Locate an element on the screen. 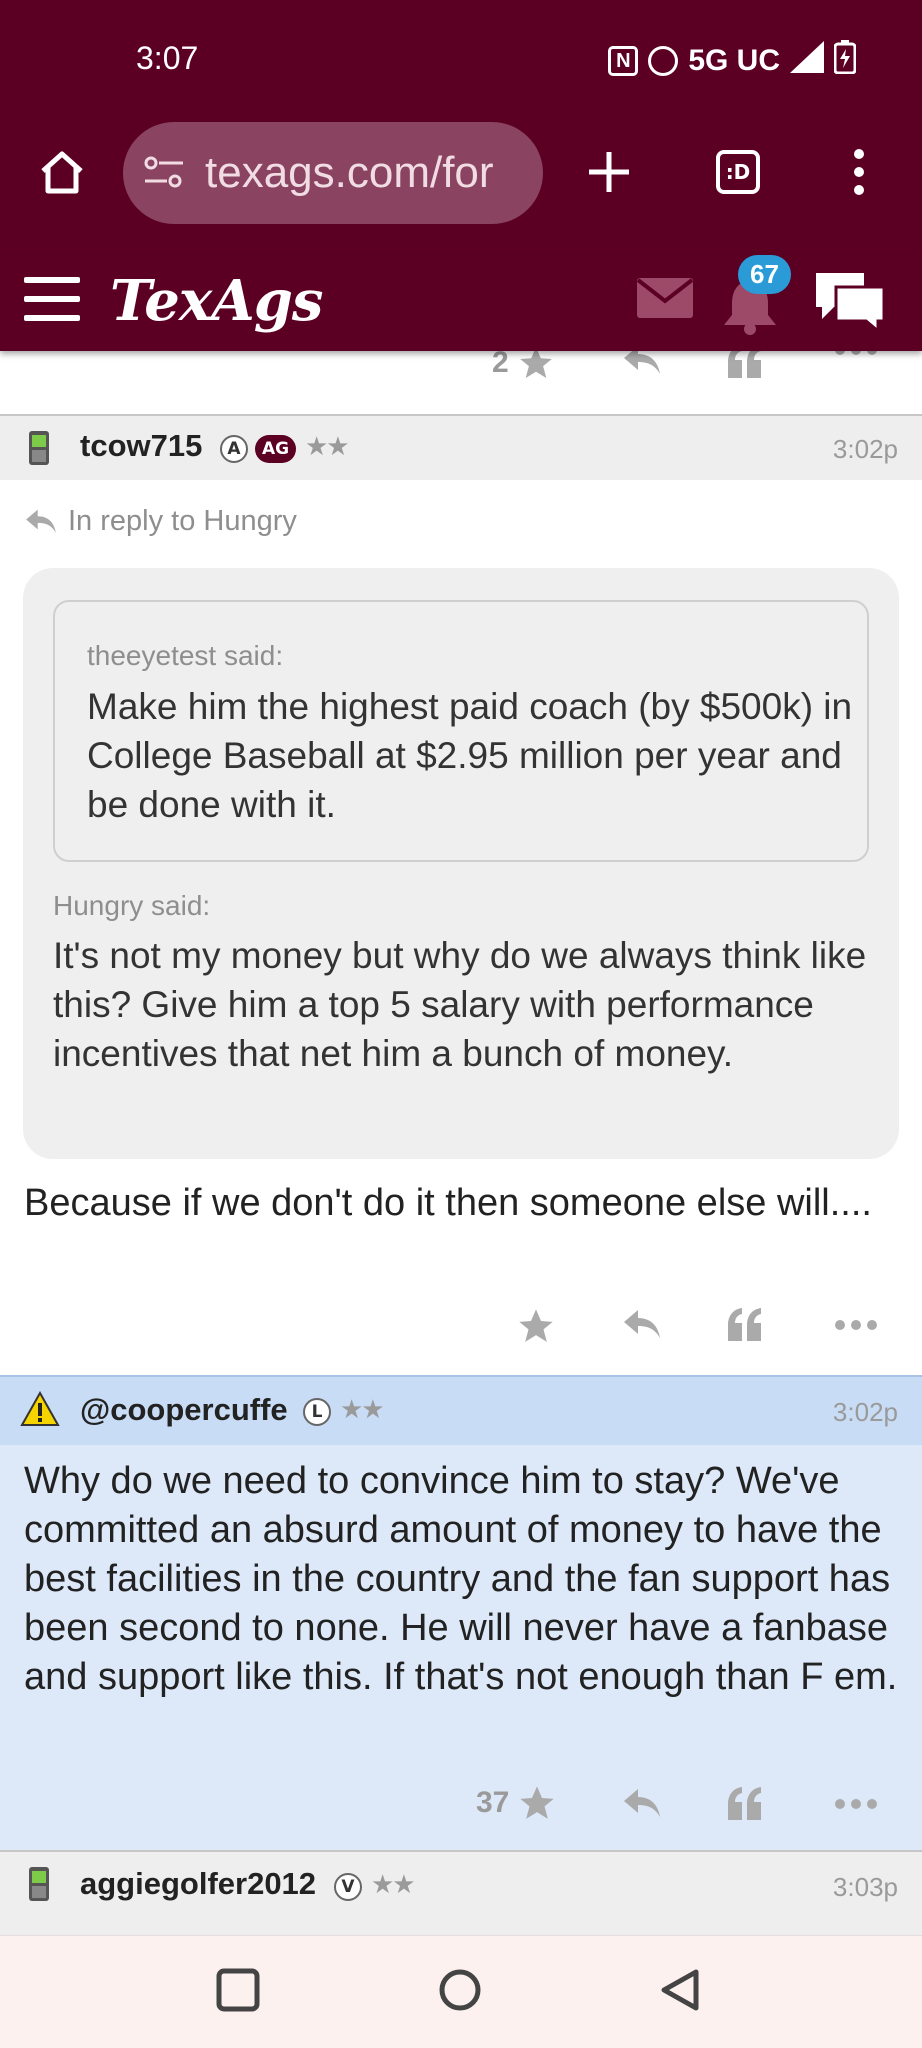 This screenshot has width=922, height=2048. status-icons: N 5G UC is located at coordinates (732, 61).